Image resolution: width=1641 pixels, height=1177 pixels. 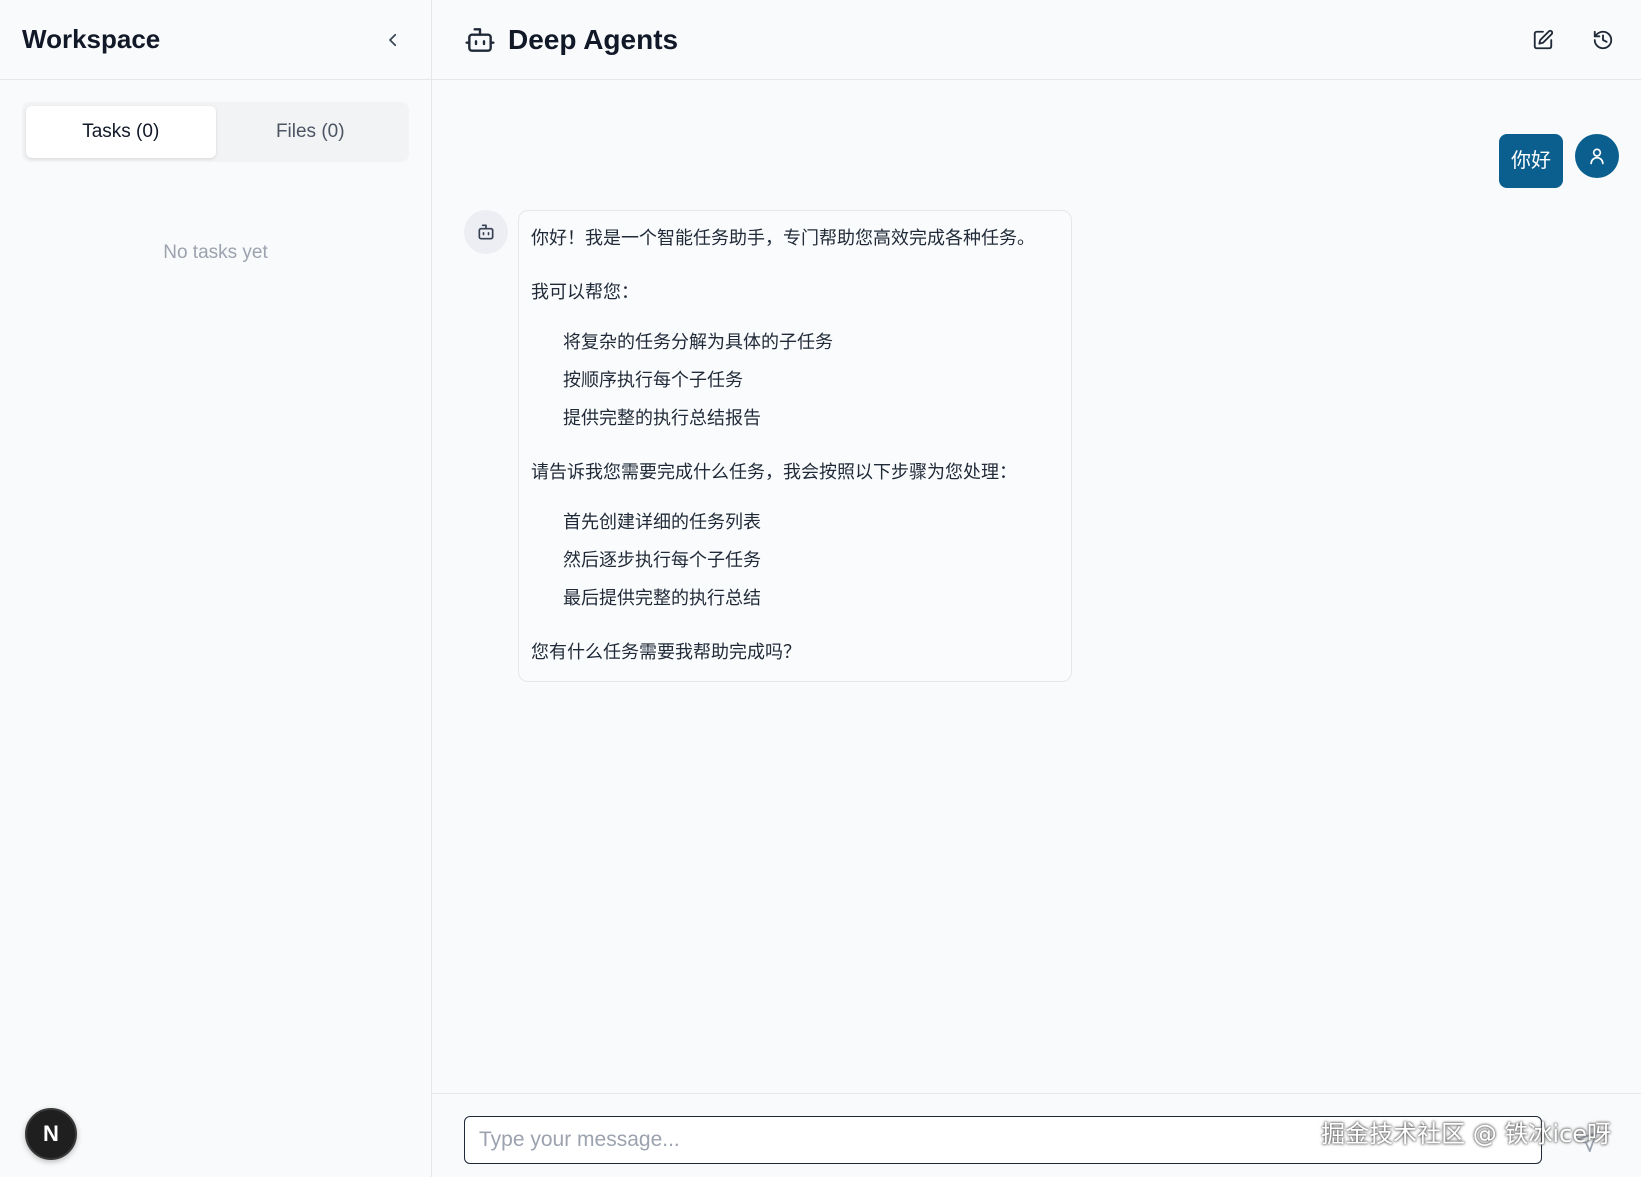 I want to click on new-chat-button, so click(x=1543, y=40).